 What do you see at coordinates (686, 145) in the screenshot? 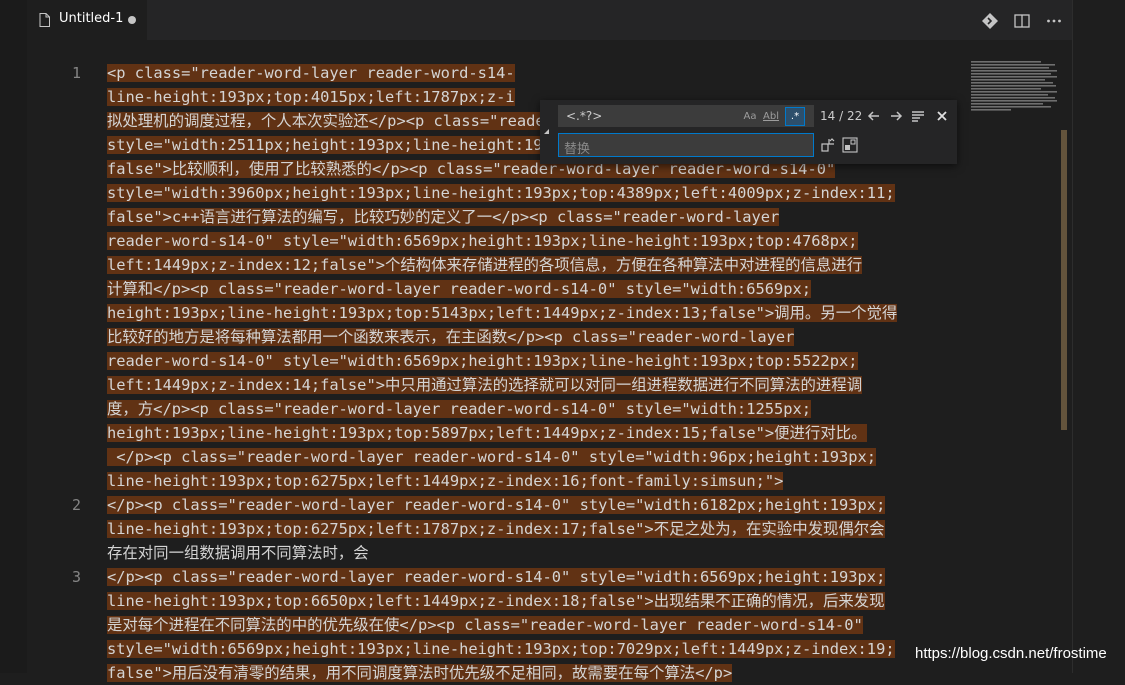
I see `replace-input: 替换` at bounding box center [686, 145].